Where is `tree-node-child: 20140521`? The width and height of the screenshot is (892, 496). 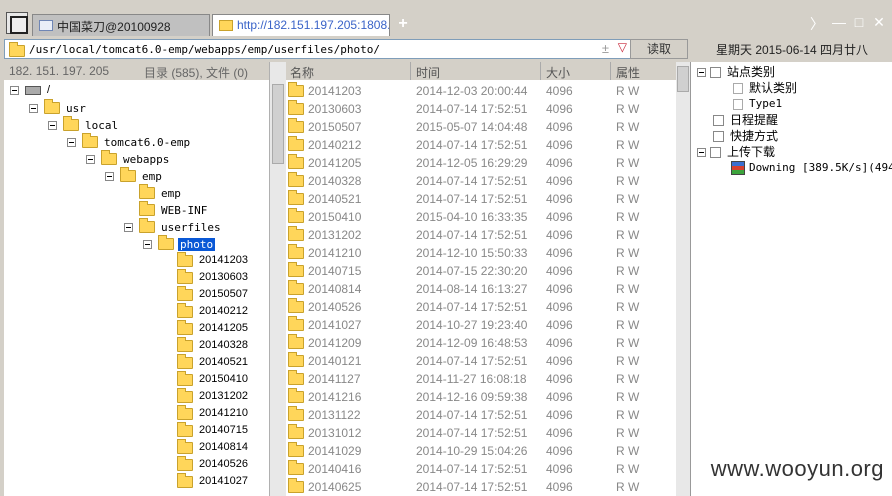
tree-node-child: 20140521 is located at coordinates (213, 362).